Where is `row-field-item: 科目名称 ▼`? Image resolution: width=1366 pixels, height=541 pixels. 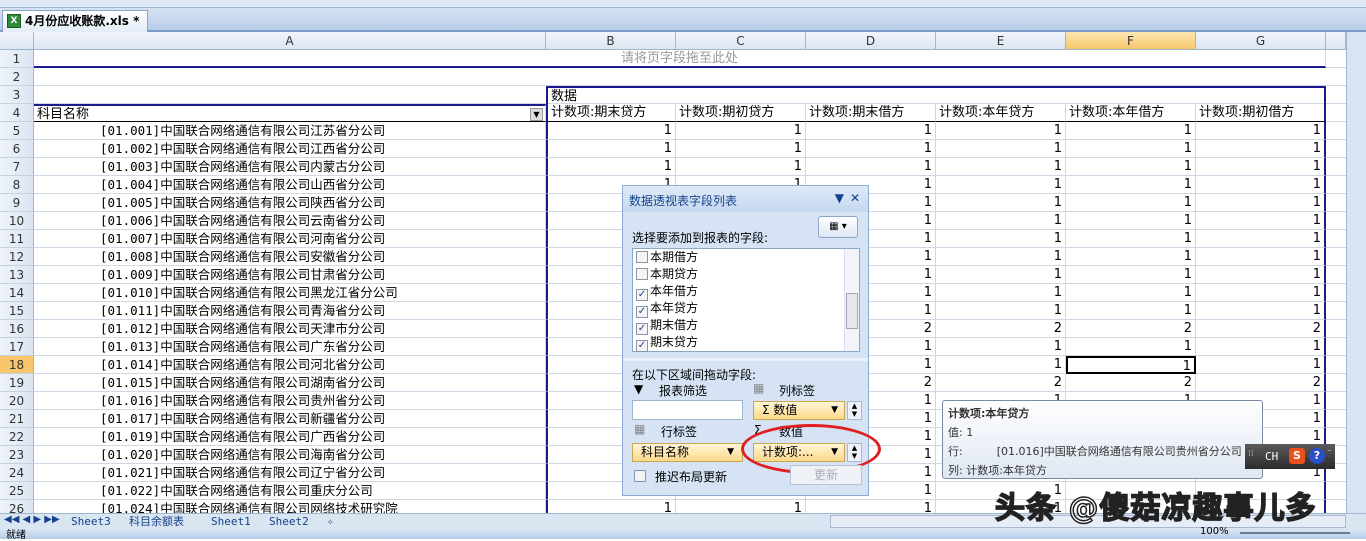
row-field-item: 科目名称 ▼ is located at coordinates (687, 452).